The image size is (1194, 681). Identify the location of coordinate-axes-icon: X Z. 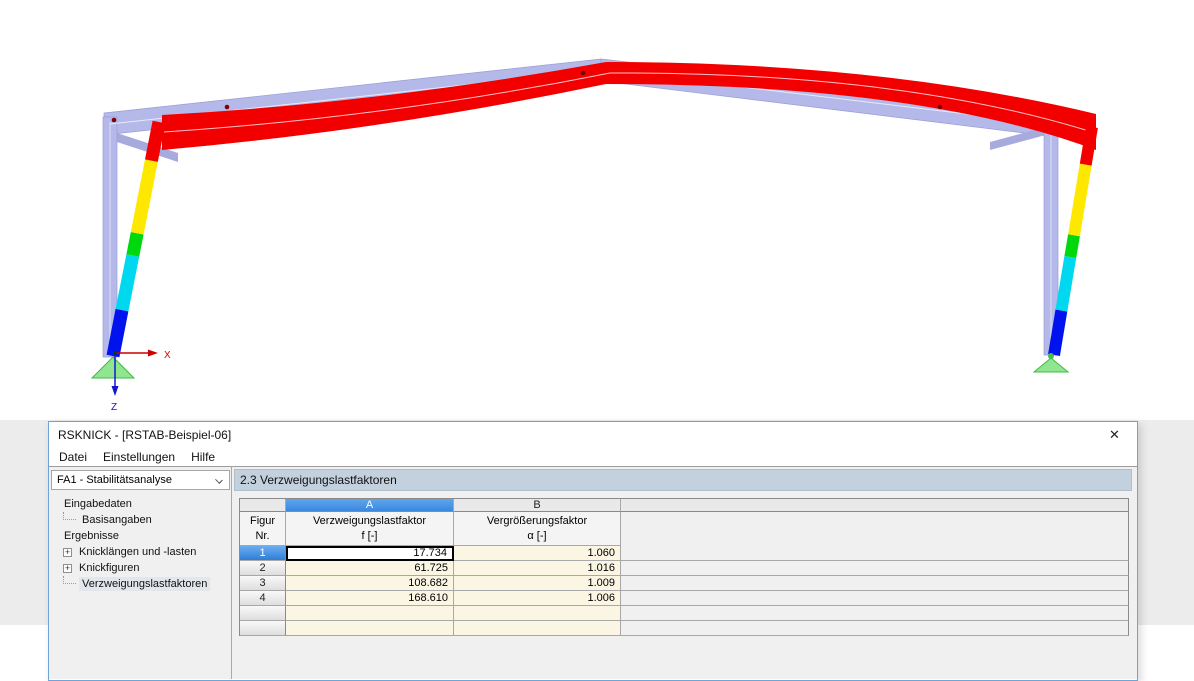
(141, 381).